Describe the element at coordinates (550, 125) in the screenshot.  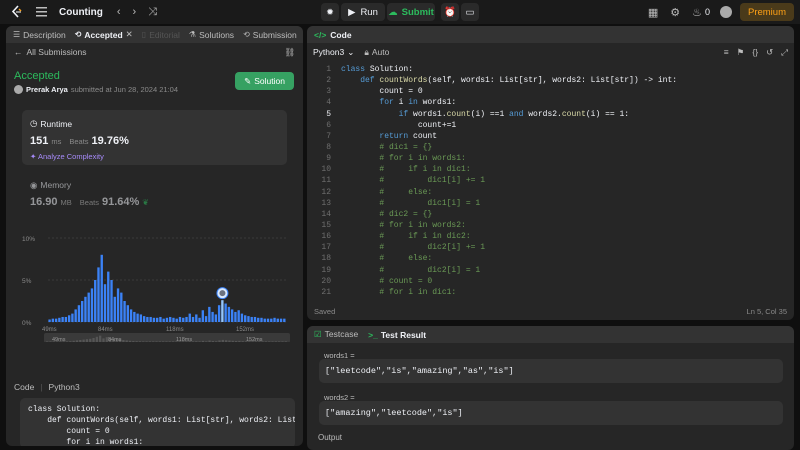
I see `code-line: 6 count+=1` at that location.